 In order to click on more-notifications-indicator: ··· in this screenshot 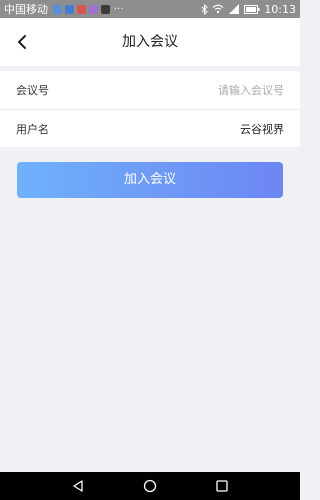, I will do `click(119, 9)`.